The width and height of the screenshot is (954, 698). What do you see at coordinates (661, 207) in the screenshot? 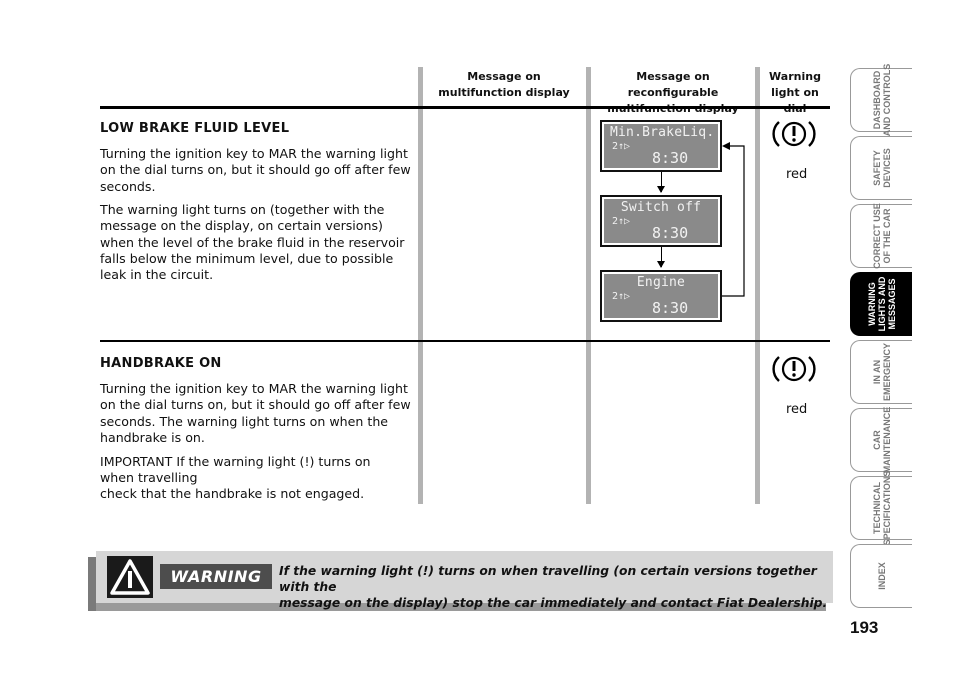
I see `lcd-message: Switch off` at bounding box center [661, 207].